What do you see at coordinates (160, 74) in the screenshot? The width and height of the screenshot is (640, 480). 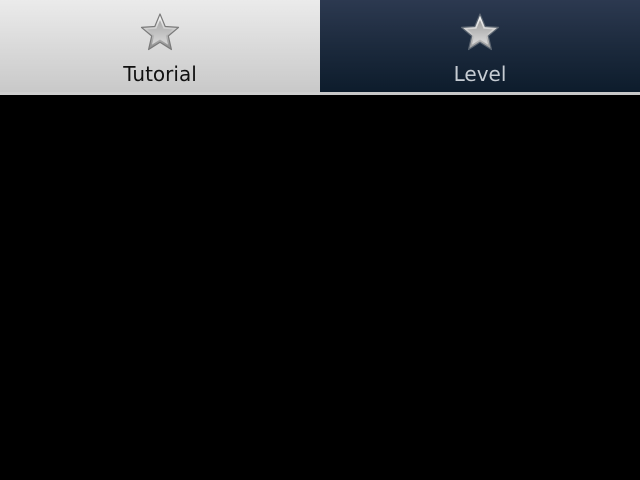 I see `tab-label: Tutorial` at bounding box center [160, 74].